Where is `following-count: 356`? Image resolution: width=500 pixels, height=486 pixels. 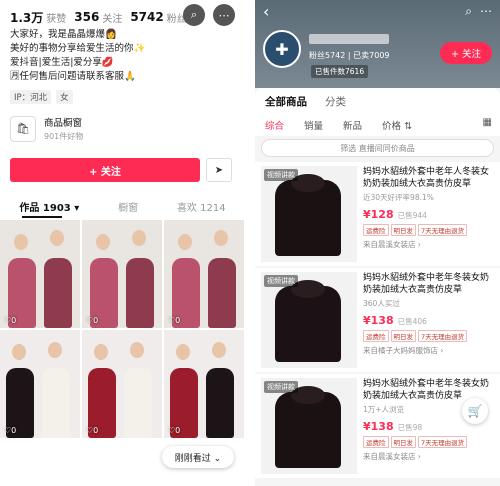
following-count: 356 is located at coordinates (86, 17).